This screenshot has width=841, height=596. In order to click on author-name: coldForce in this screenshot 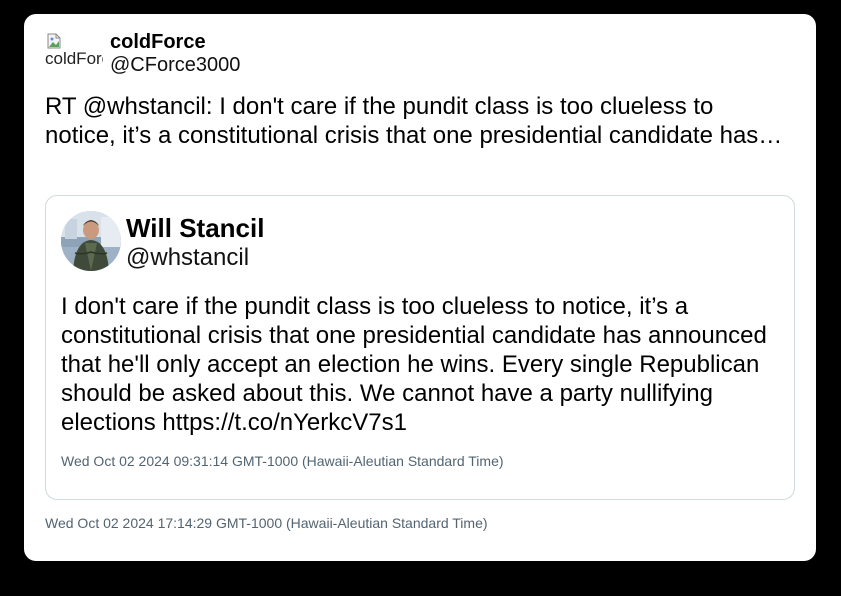, I will do `click(158, 42)`.